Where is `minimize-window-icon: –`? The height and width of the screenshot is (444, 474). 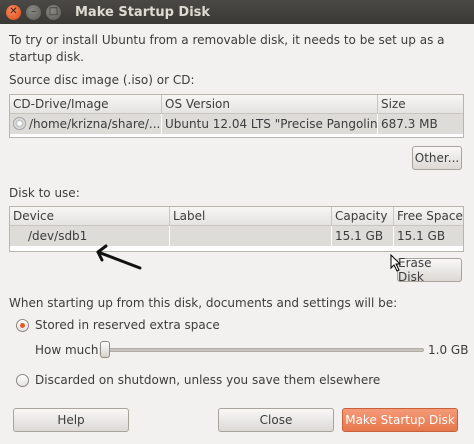 minimize-window-icon: – is located at coordinates (33, 12).